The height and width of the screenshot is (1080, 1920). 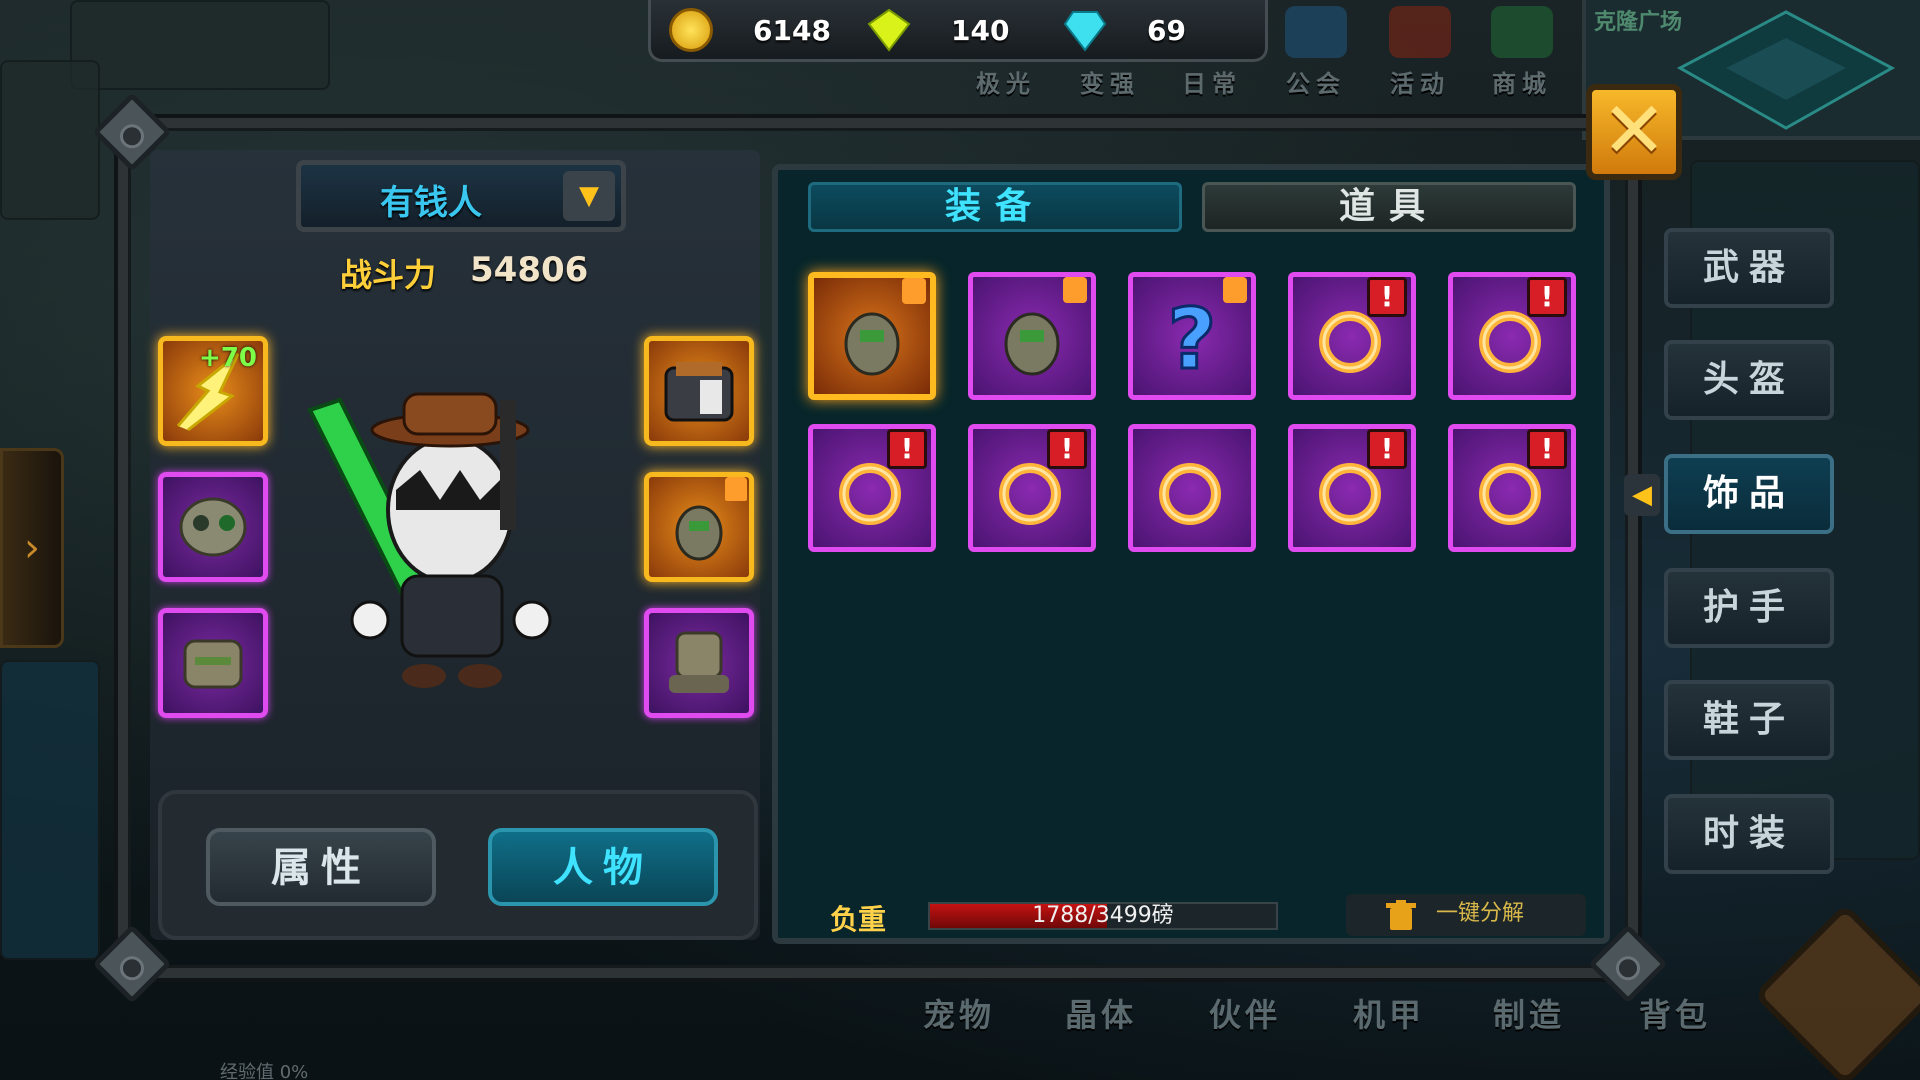 I want to click on side-expand-tab: ›, so click(x=32, y=548).